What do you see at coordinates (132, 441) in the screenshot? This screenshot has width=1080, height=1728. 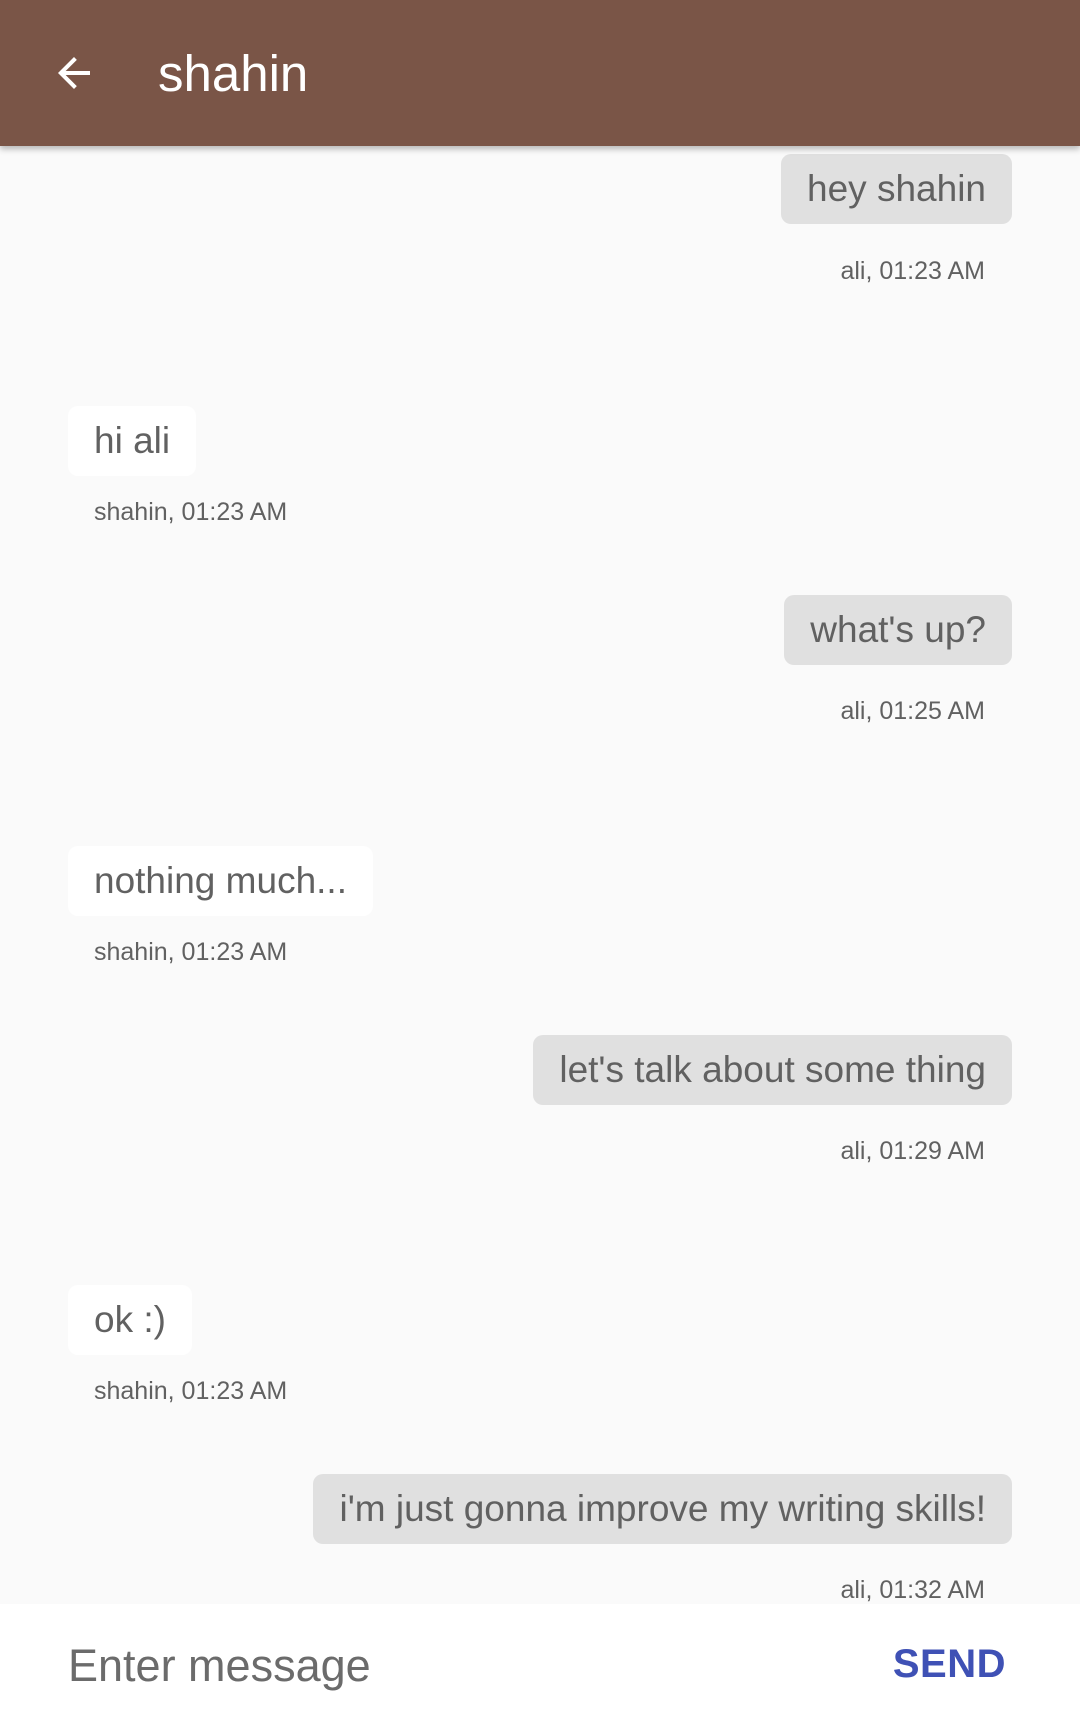 I see `received-message-bubble: hi ali` at bounding box center [132, 441].